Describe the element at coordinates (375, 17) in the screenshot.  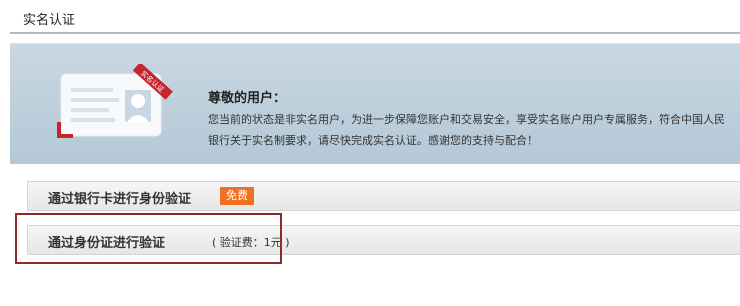
I see `page-header: 实名认证` at that location.